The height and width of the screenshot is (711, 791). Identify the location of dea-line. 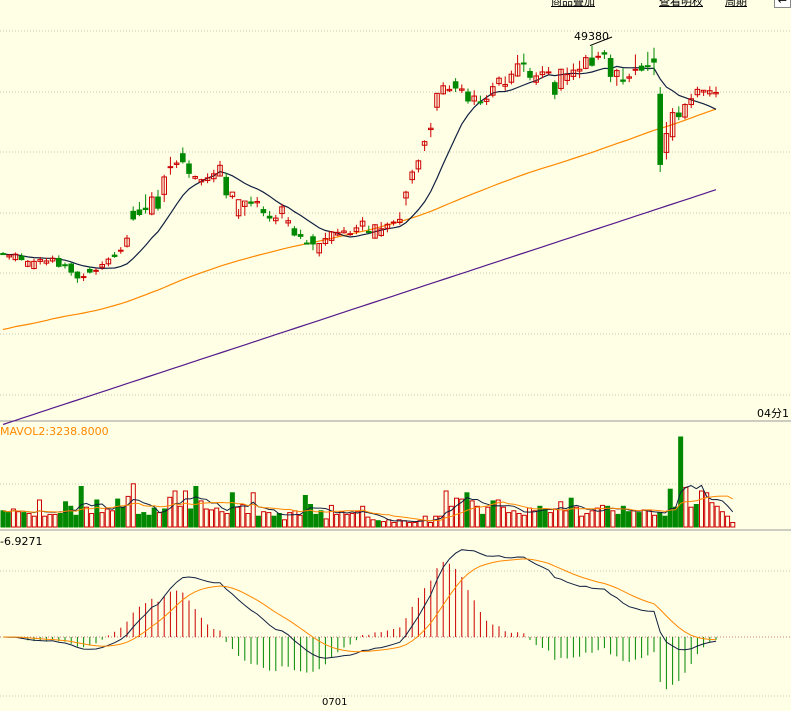
(360, 605).